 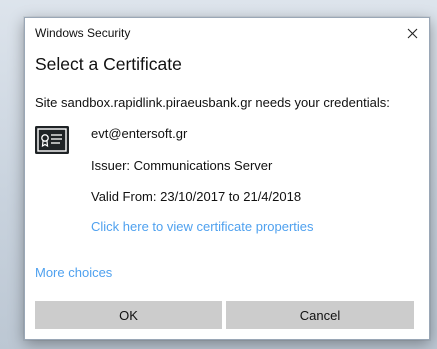 I want to click on more-choices-link: More choices, so click(x=73, y=272).